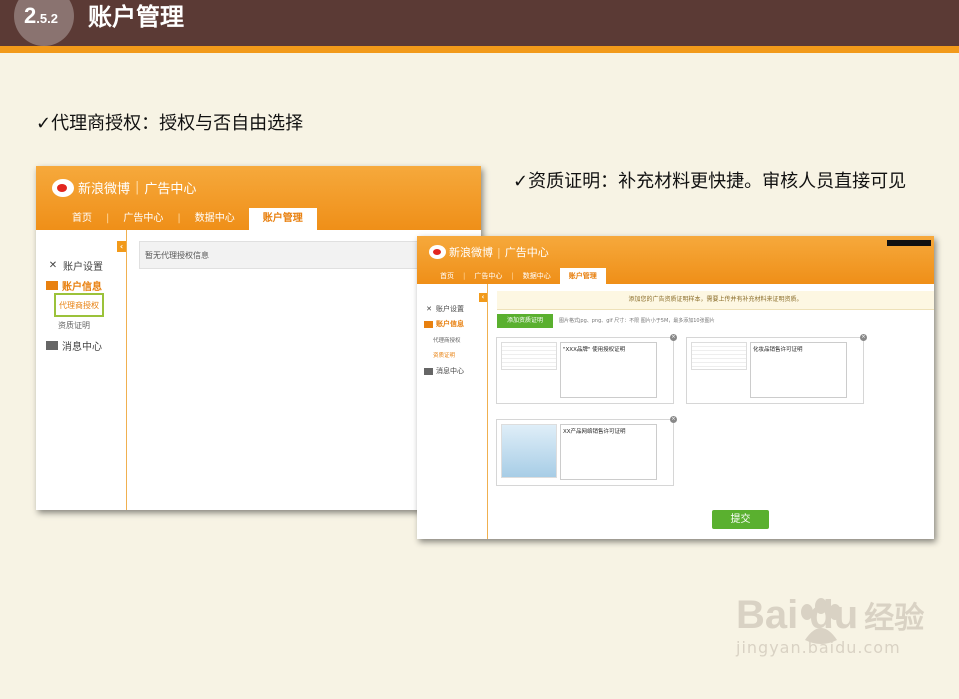  I want to click on qualification-card: "XXX品牌" 使用授权证明 ×, so click(586, 369).